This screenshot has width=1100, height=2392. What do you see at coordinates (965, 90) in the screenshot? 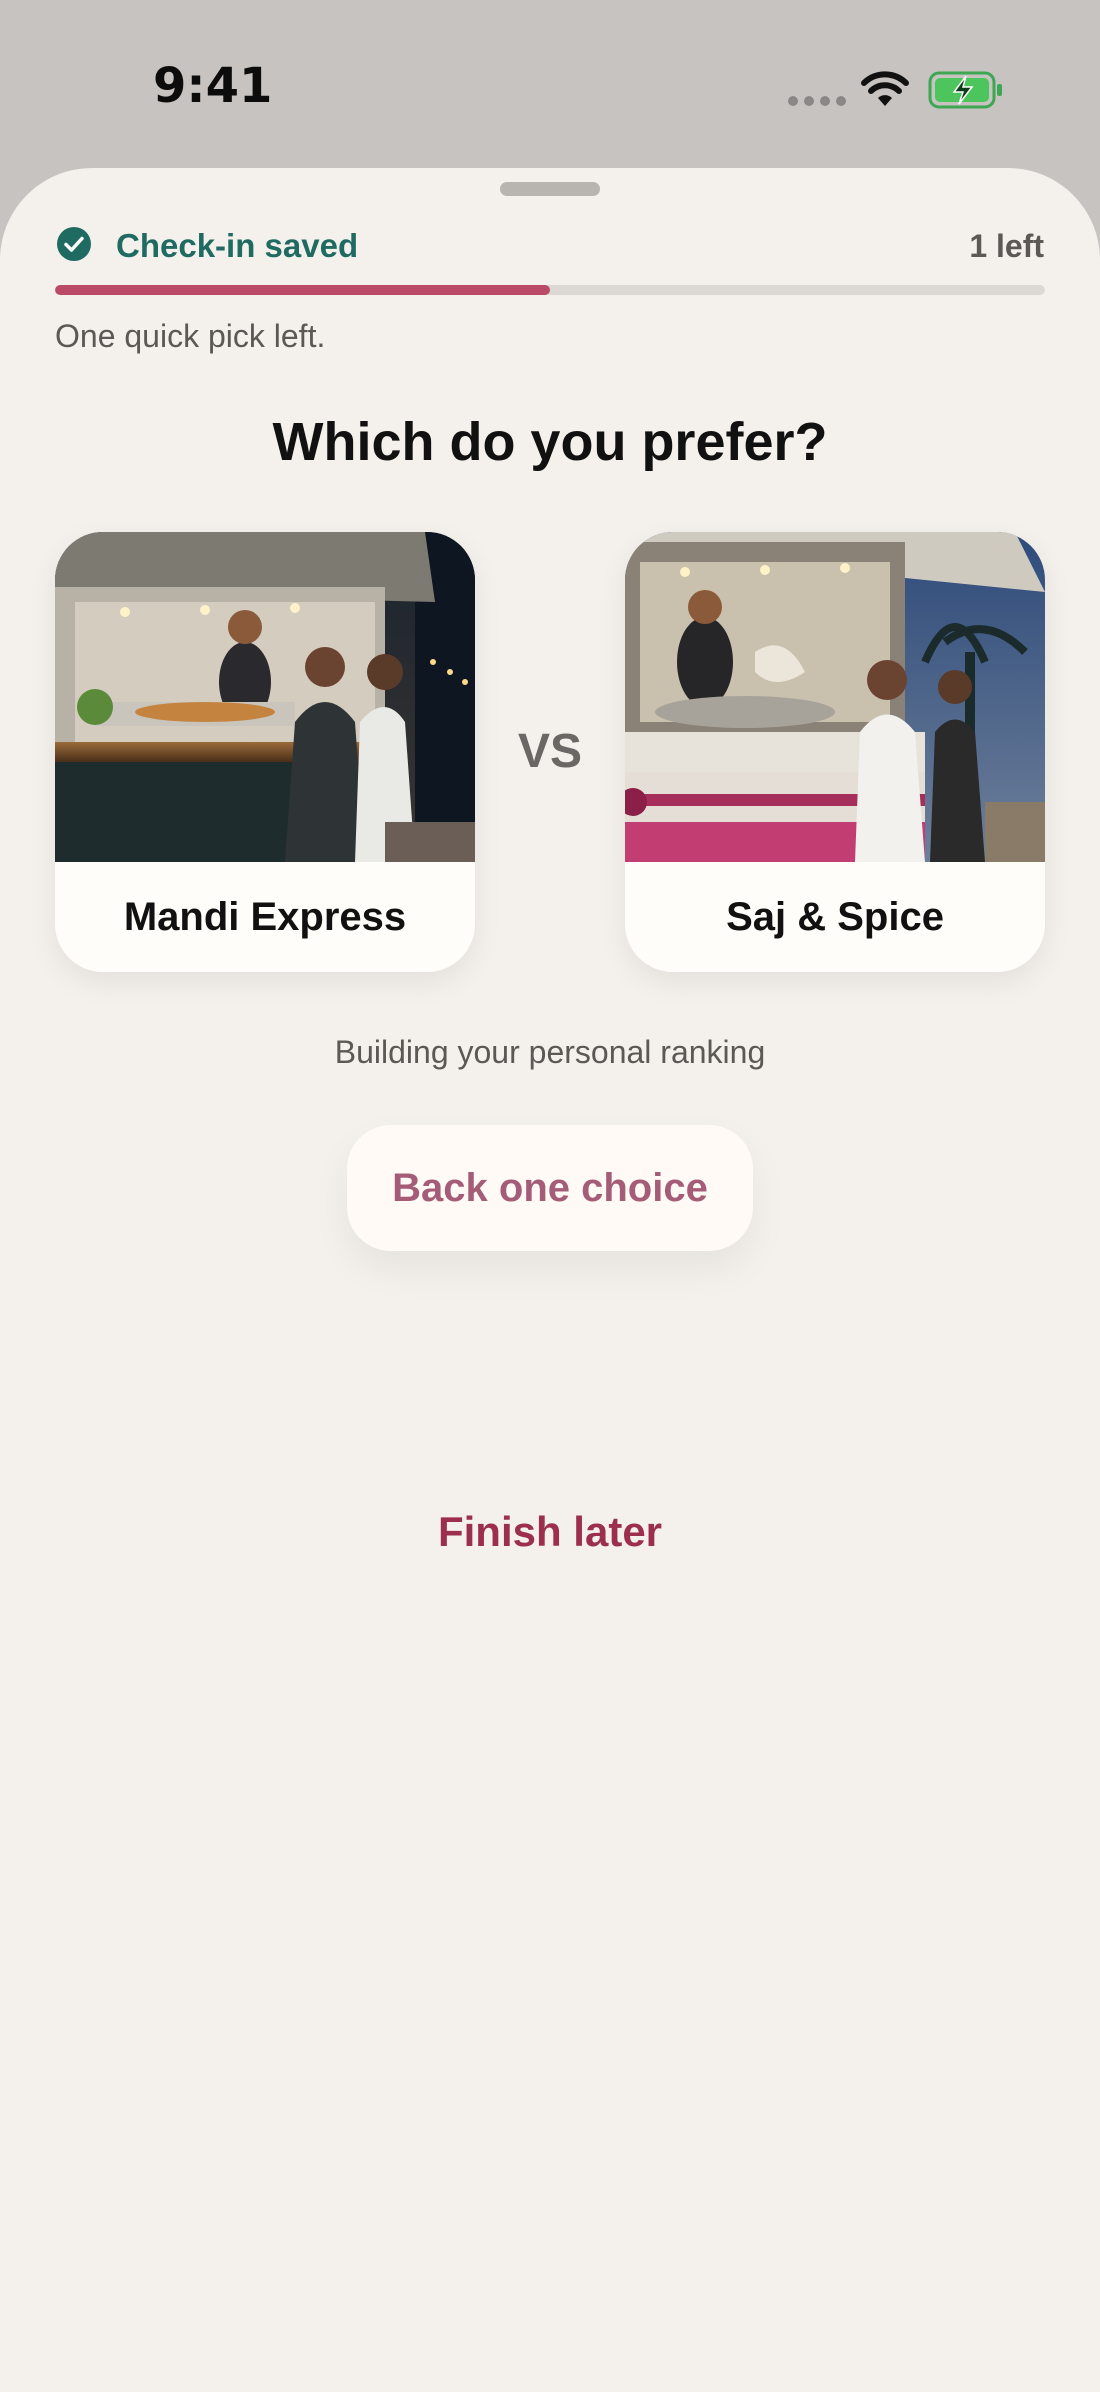
I see `battery-charging-icon` at bounding box center [965, 90].